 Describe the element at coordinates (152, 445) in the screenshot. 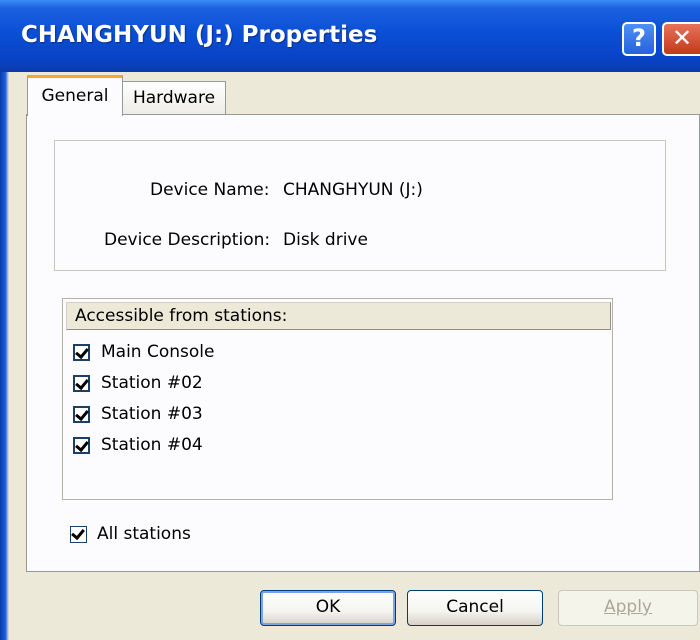

I see `list-item-label: Station #04` at that location.